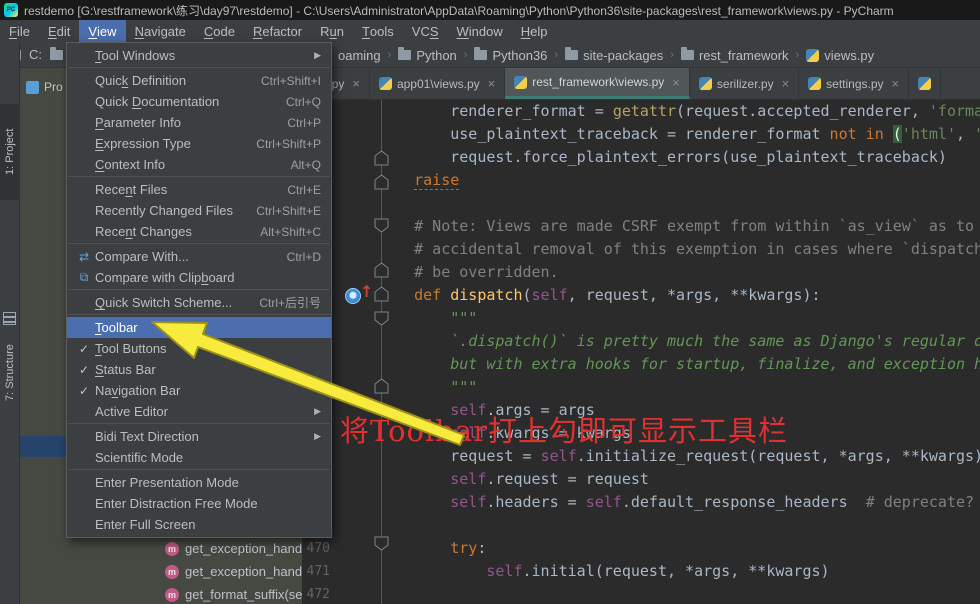  I want to click on menu-item-toolbar: Toolbar, so click(199, 327).